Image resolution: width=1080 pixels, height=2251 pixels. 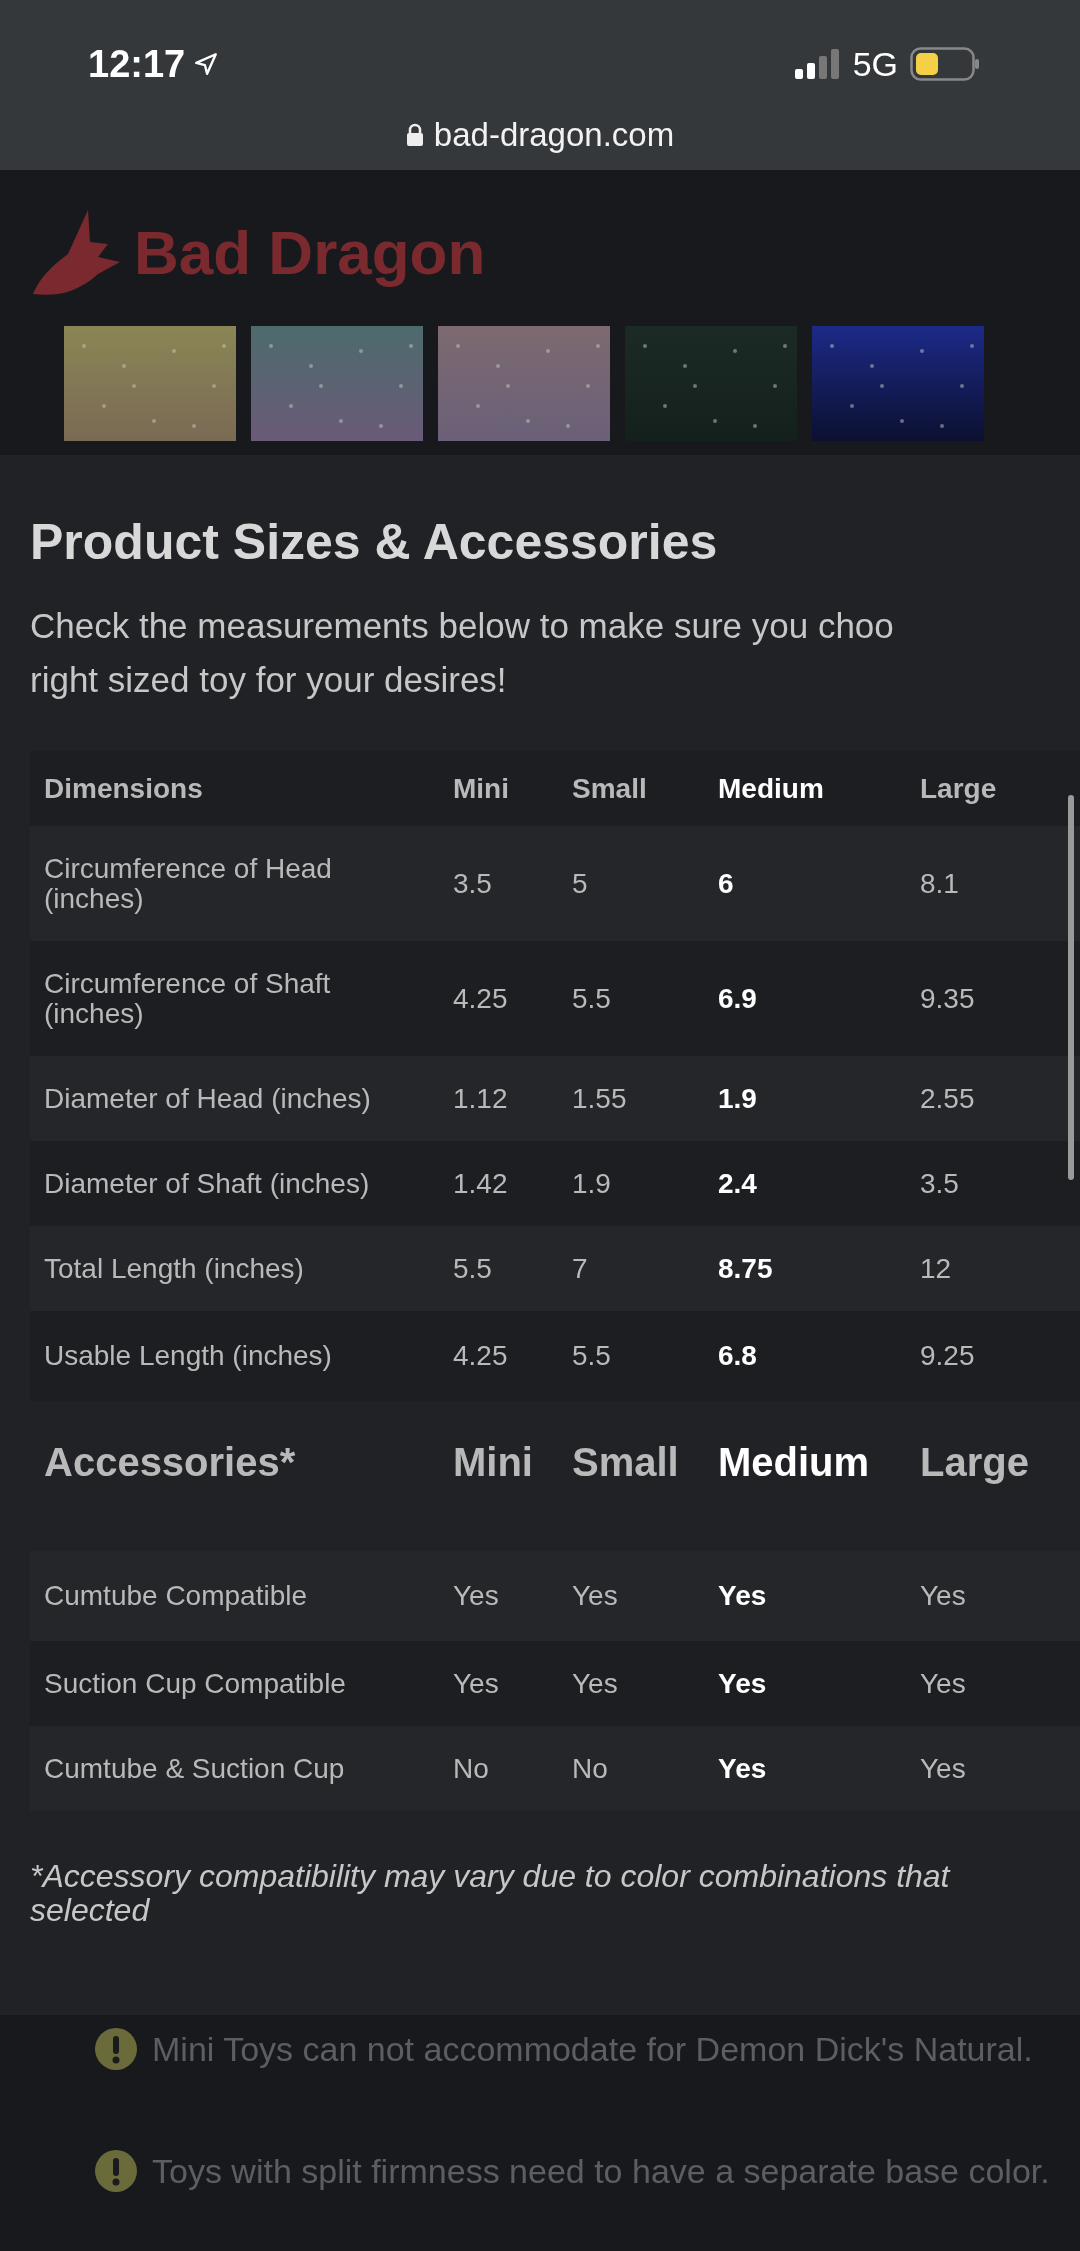 What do you see at coordinates (939, 883) in the screenshot?
I see `table-cell-text: 8.1` at bounding box center [939, 883].